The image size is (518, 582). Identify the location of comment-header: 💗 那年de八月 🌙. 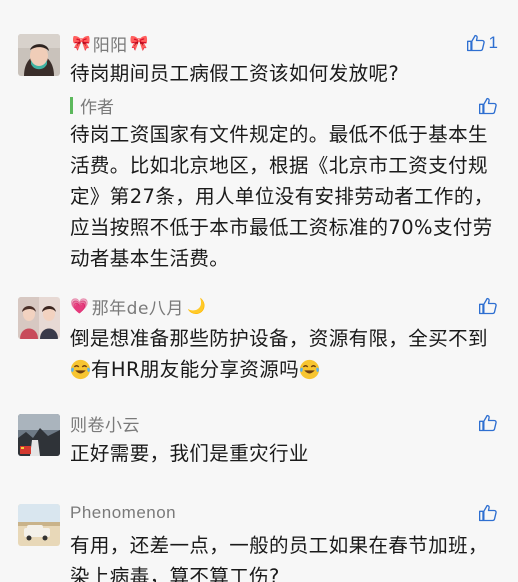
(138, 306).